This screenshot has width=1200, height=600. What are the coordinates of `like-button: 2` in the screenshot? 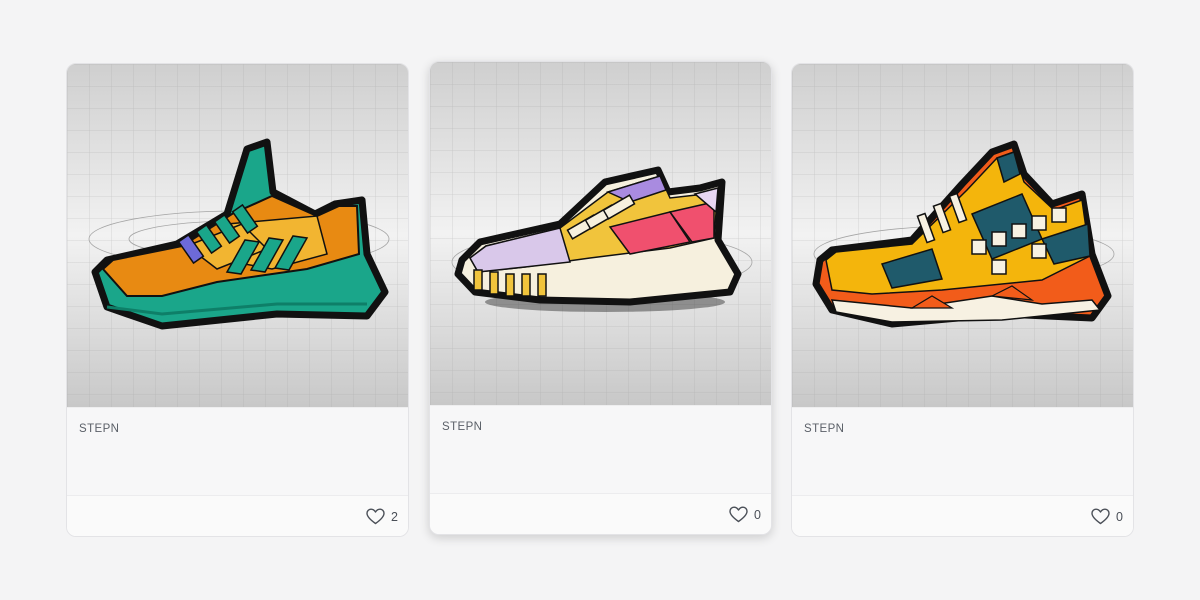 It's located at (382, 516).